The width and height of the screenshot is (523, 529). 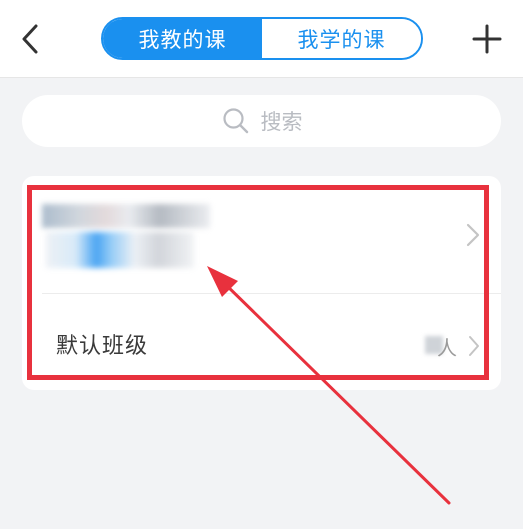 What do you see at coordinates (281, 122) in the screenshot?
I see `search-placeholder: 搜索` at bounding box center [281, 122].